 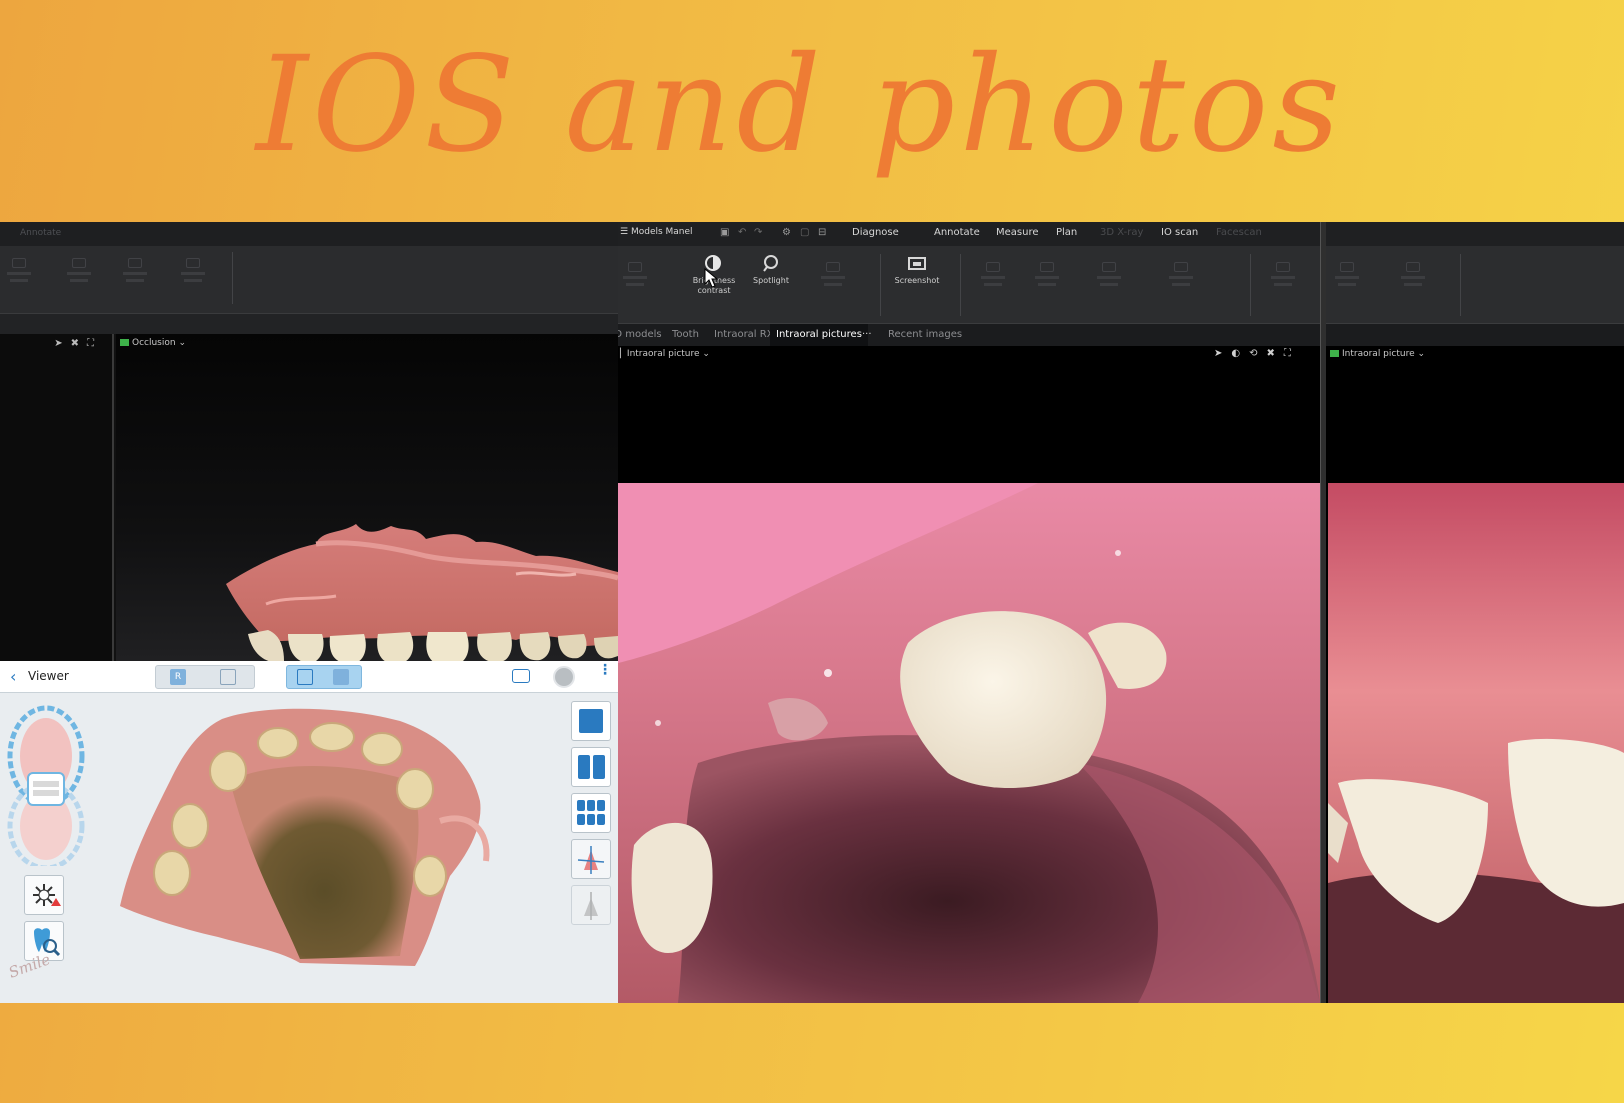 I want to click on slide-title: IOS and photos, so click(x=800, y=105).